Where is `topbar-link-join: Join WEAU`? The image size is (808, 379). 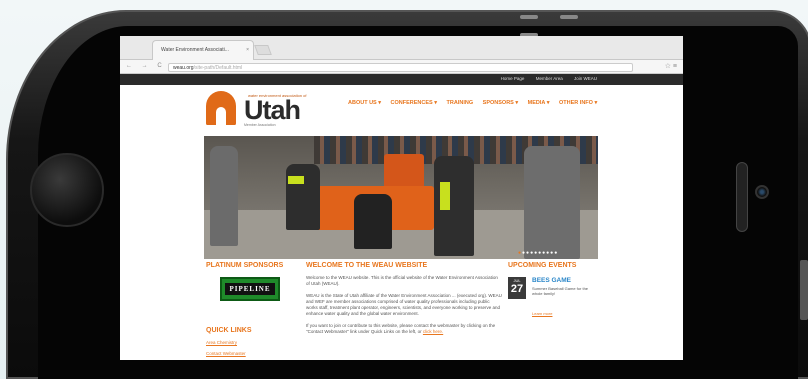 topbar-link-join: Join WEAU is located at coordinates (585, 78).